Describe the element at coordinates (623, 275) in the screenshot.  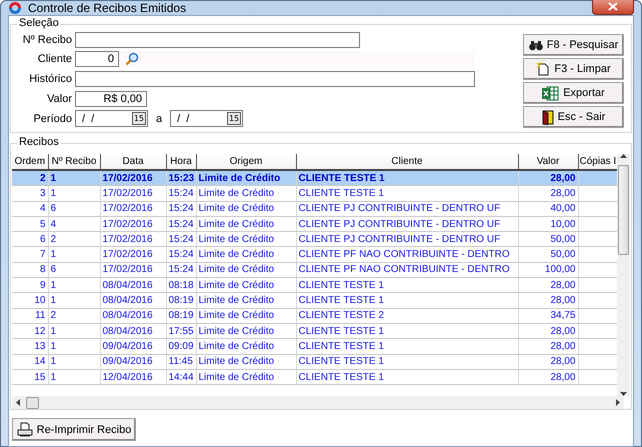
I see `vertical-scrollbar` at that location.